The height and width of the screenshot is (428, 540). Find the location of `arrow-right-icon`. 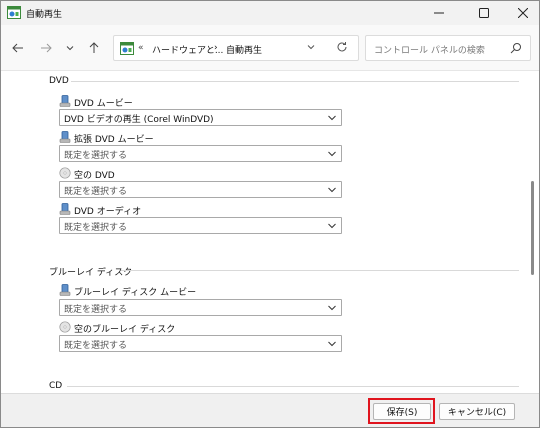

arrow-right-icon is located at coordinates (46, 48).